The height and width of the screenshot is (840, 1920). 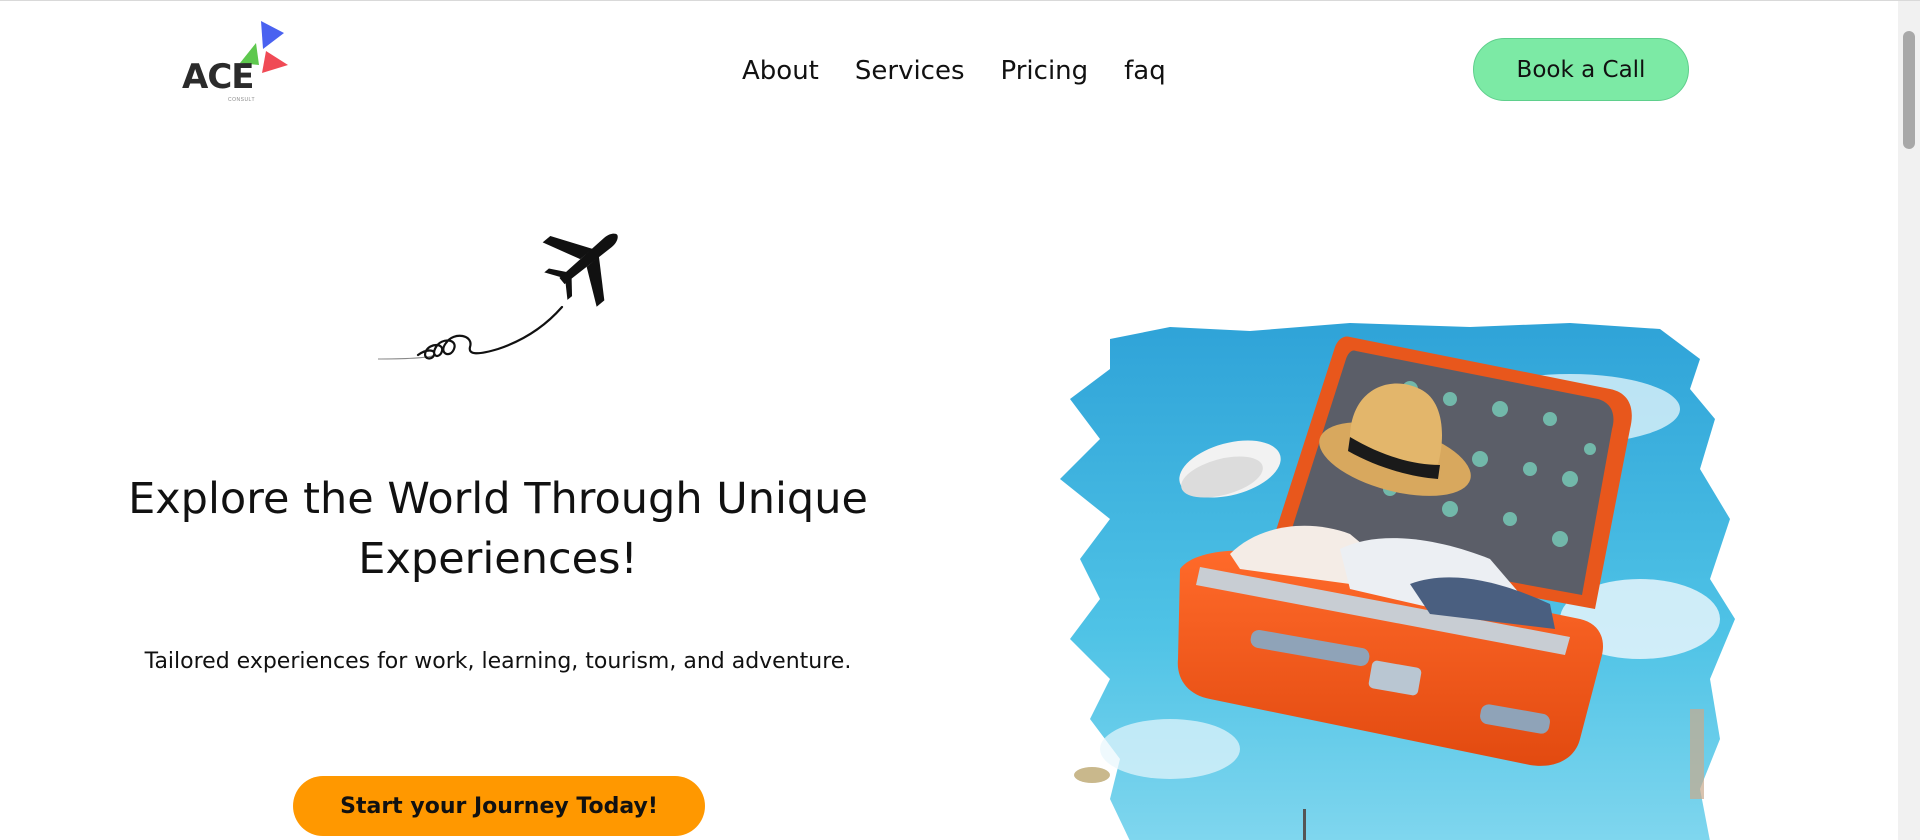 I want to click on start-journey-button: Start your Journey Today!, so click(x=499, y=806).